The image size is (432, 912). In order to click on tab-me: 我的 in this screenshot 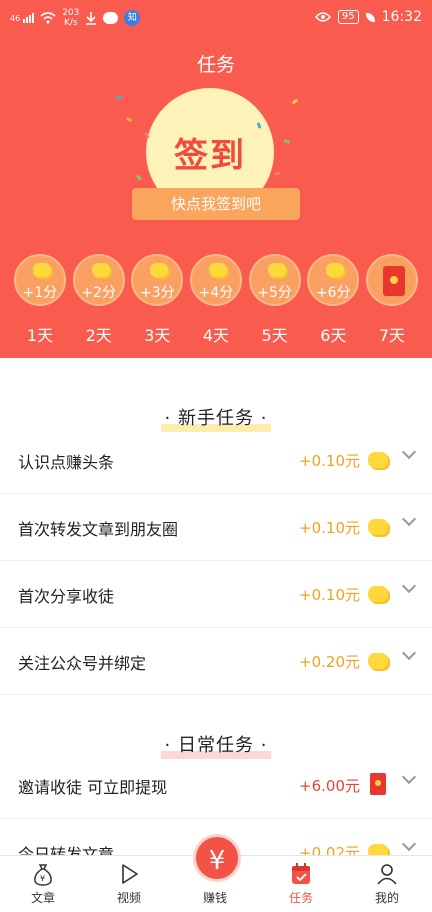, I will do `click(387, 884)`.